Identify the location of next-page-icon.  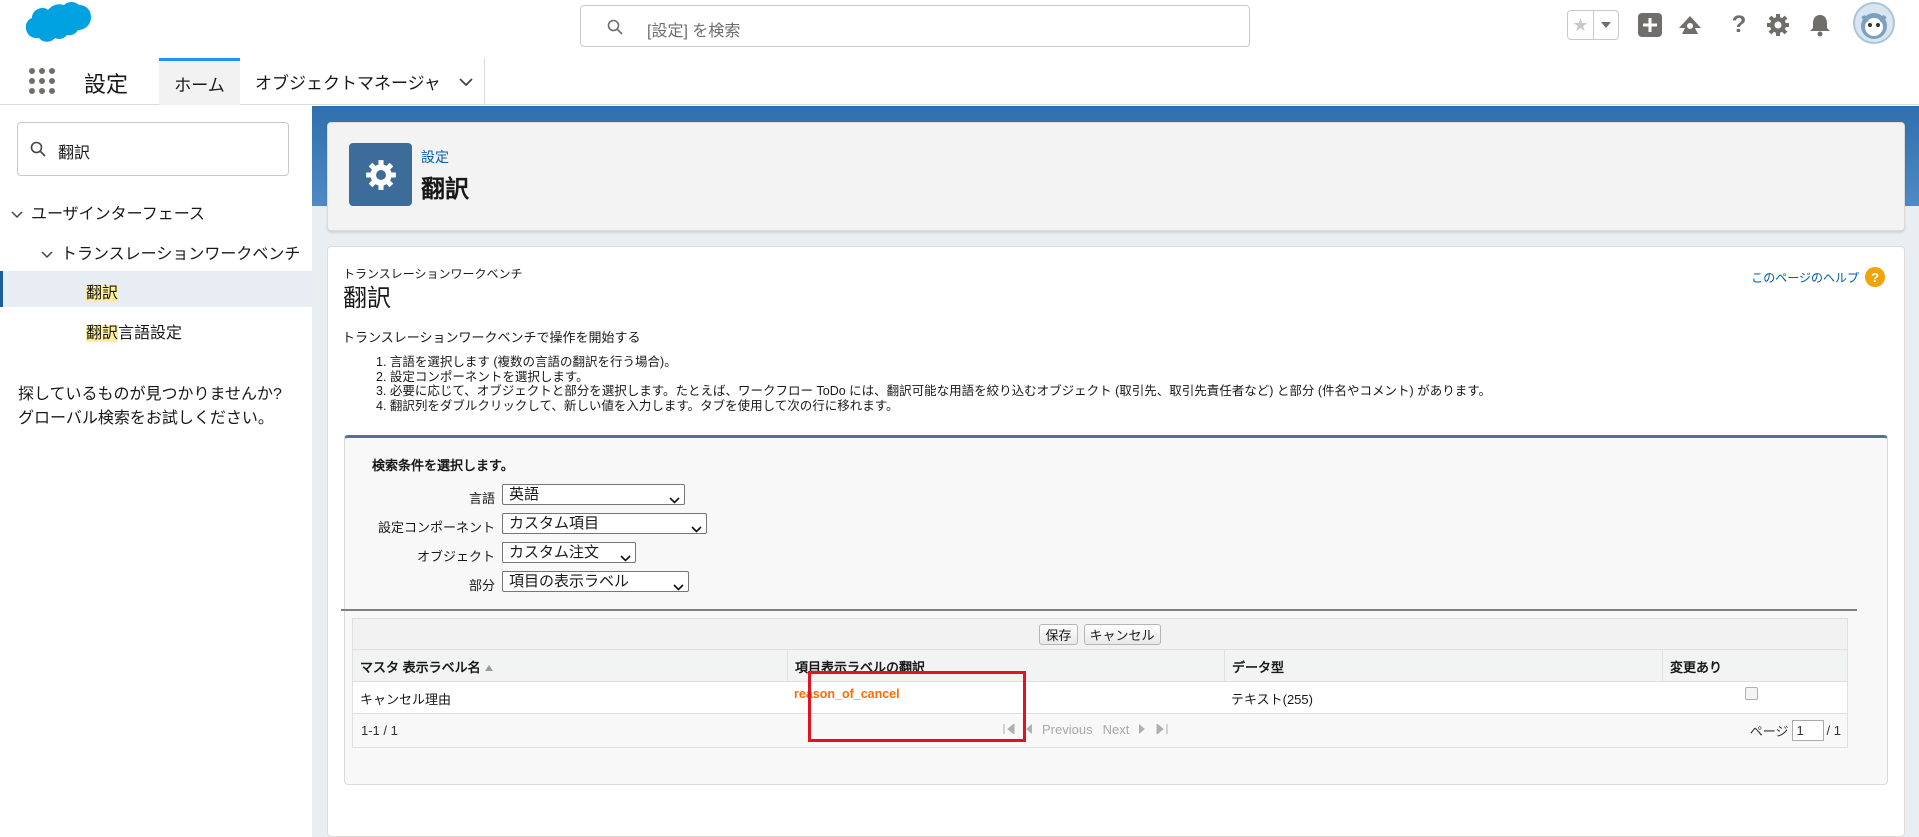
(1142, 729).